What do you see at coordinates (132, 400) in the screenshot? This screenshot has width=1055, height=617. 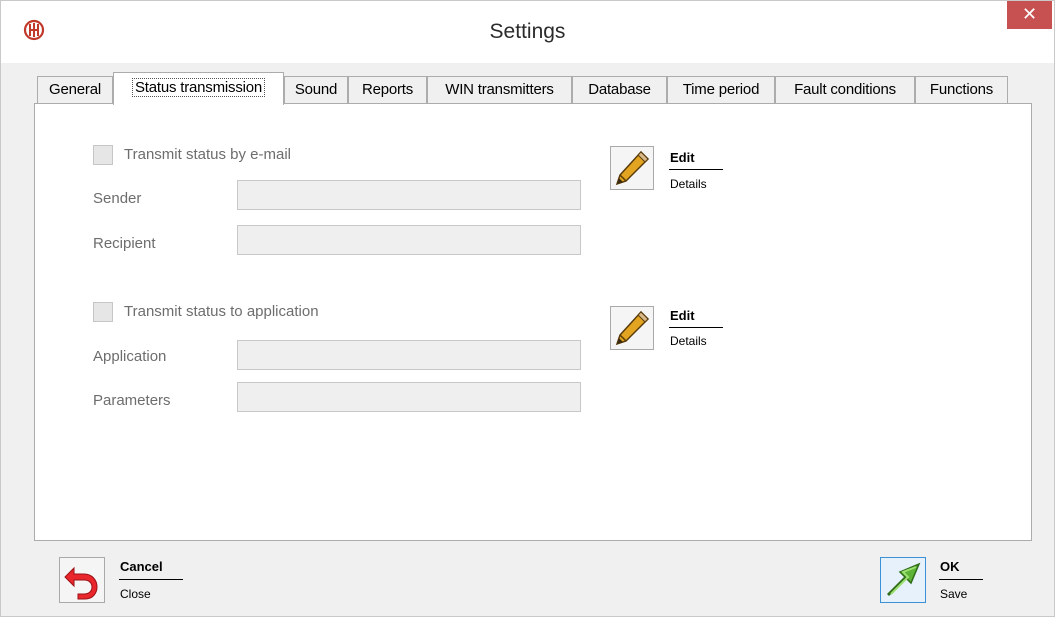 I see `parameters-label: Parameters` at bounding box center [132, 400].